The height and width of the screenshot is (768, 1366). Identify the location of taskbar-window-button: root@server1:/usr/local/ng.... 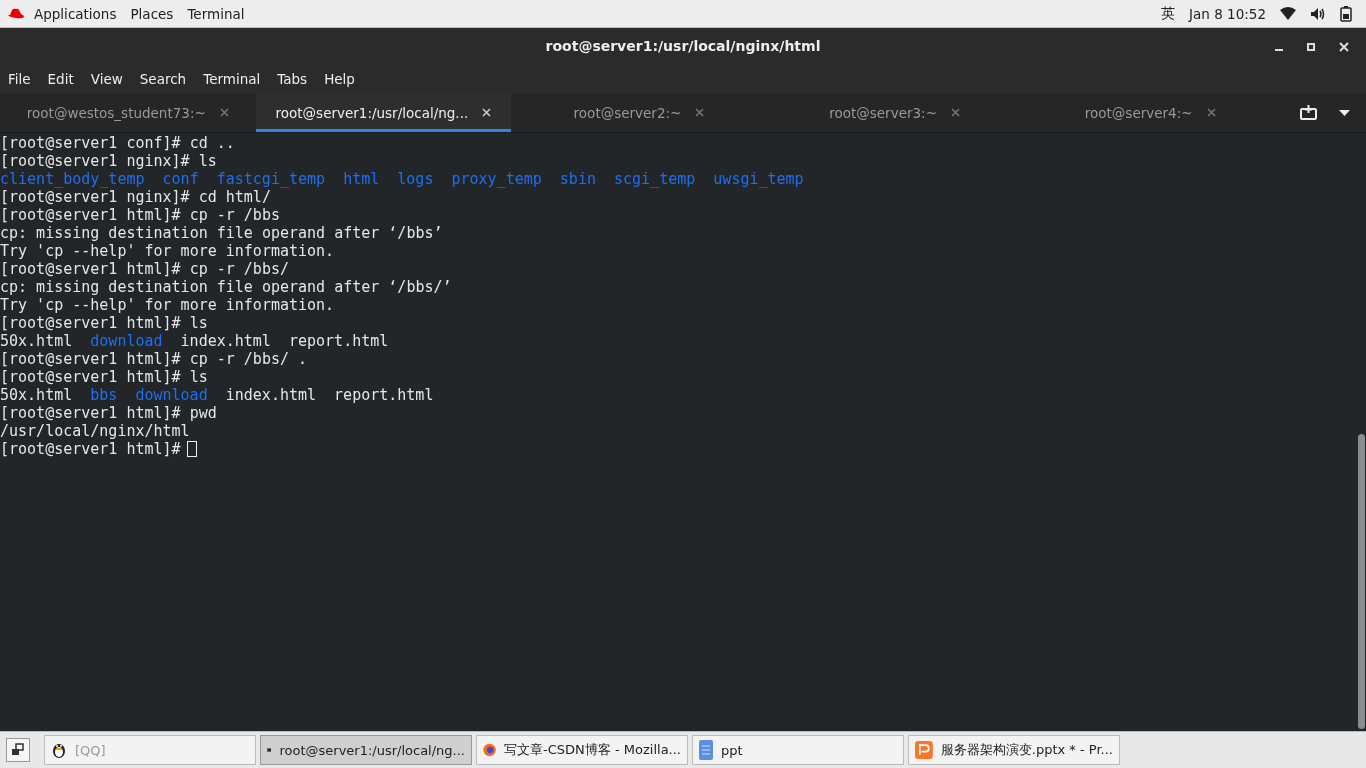
(366, 750).